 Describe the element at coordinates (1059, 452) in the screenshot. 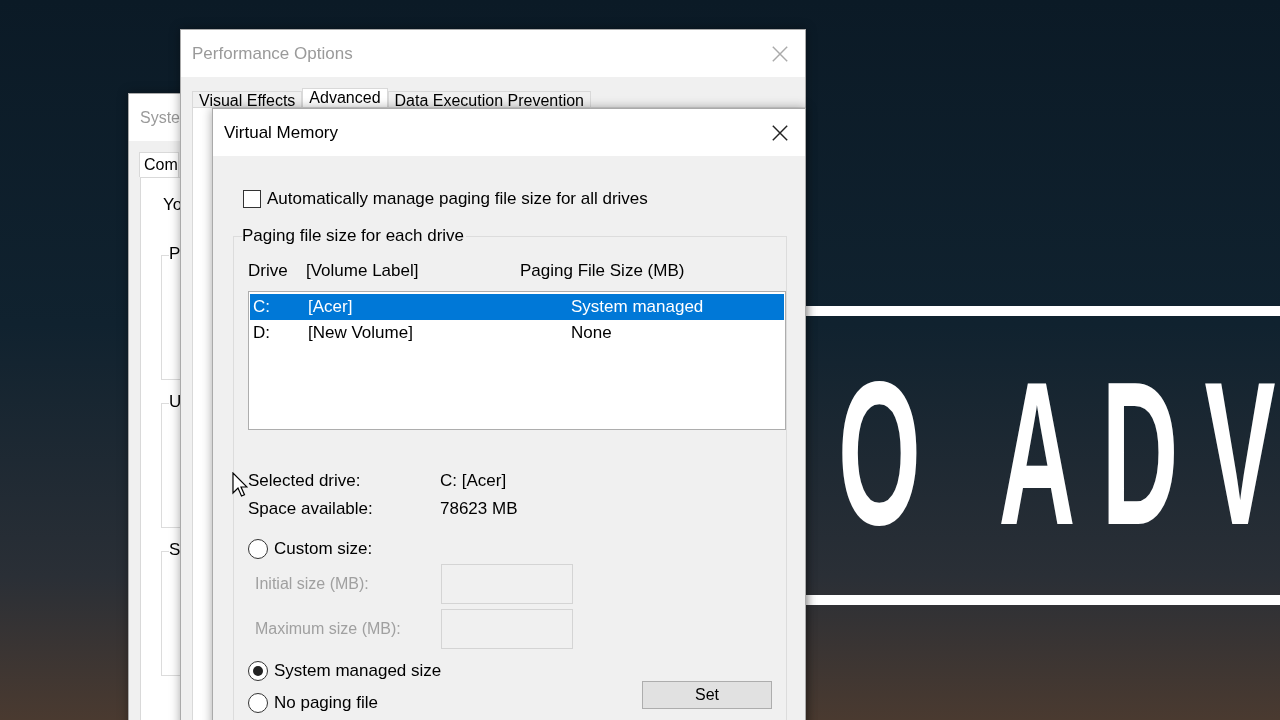

I see `banner-text: O ADV` at that location.